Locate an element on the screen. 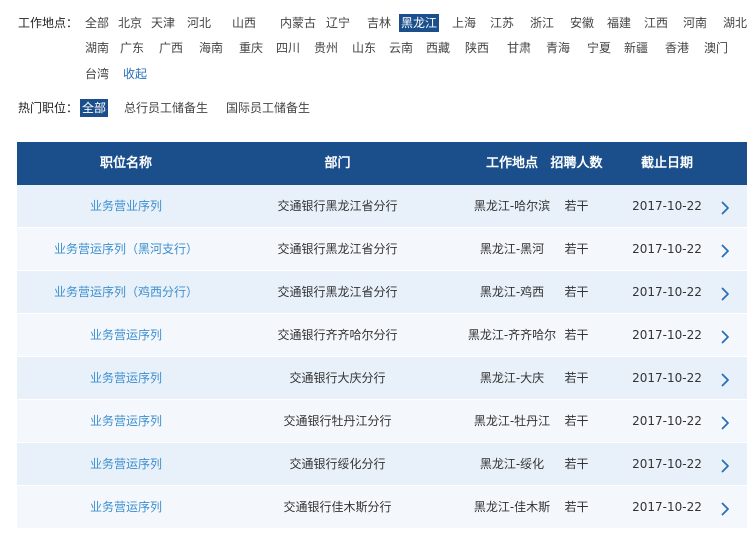  position-filter-list: 全部 总行员工储备生 国际员工储备生 is located at coordinates (203, 108).